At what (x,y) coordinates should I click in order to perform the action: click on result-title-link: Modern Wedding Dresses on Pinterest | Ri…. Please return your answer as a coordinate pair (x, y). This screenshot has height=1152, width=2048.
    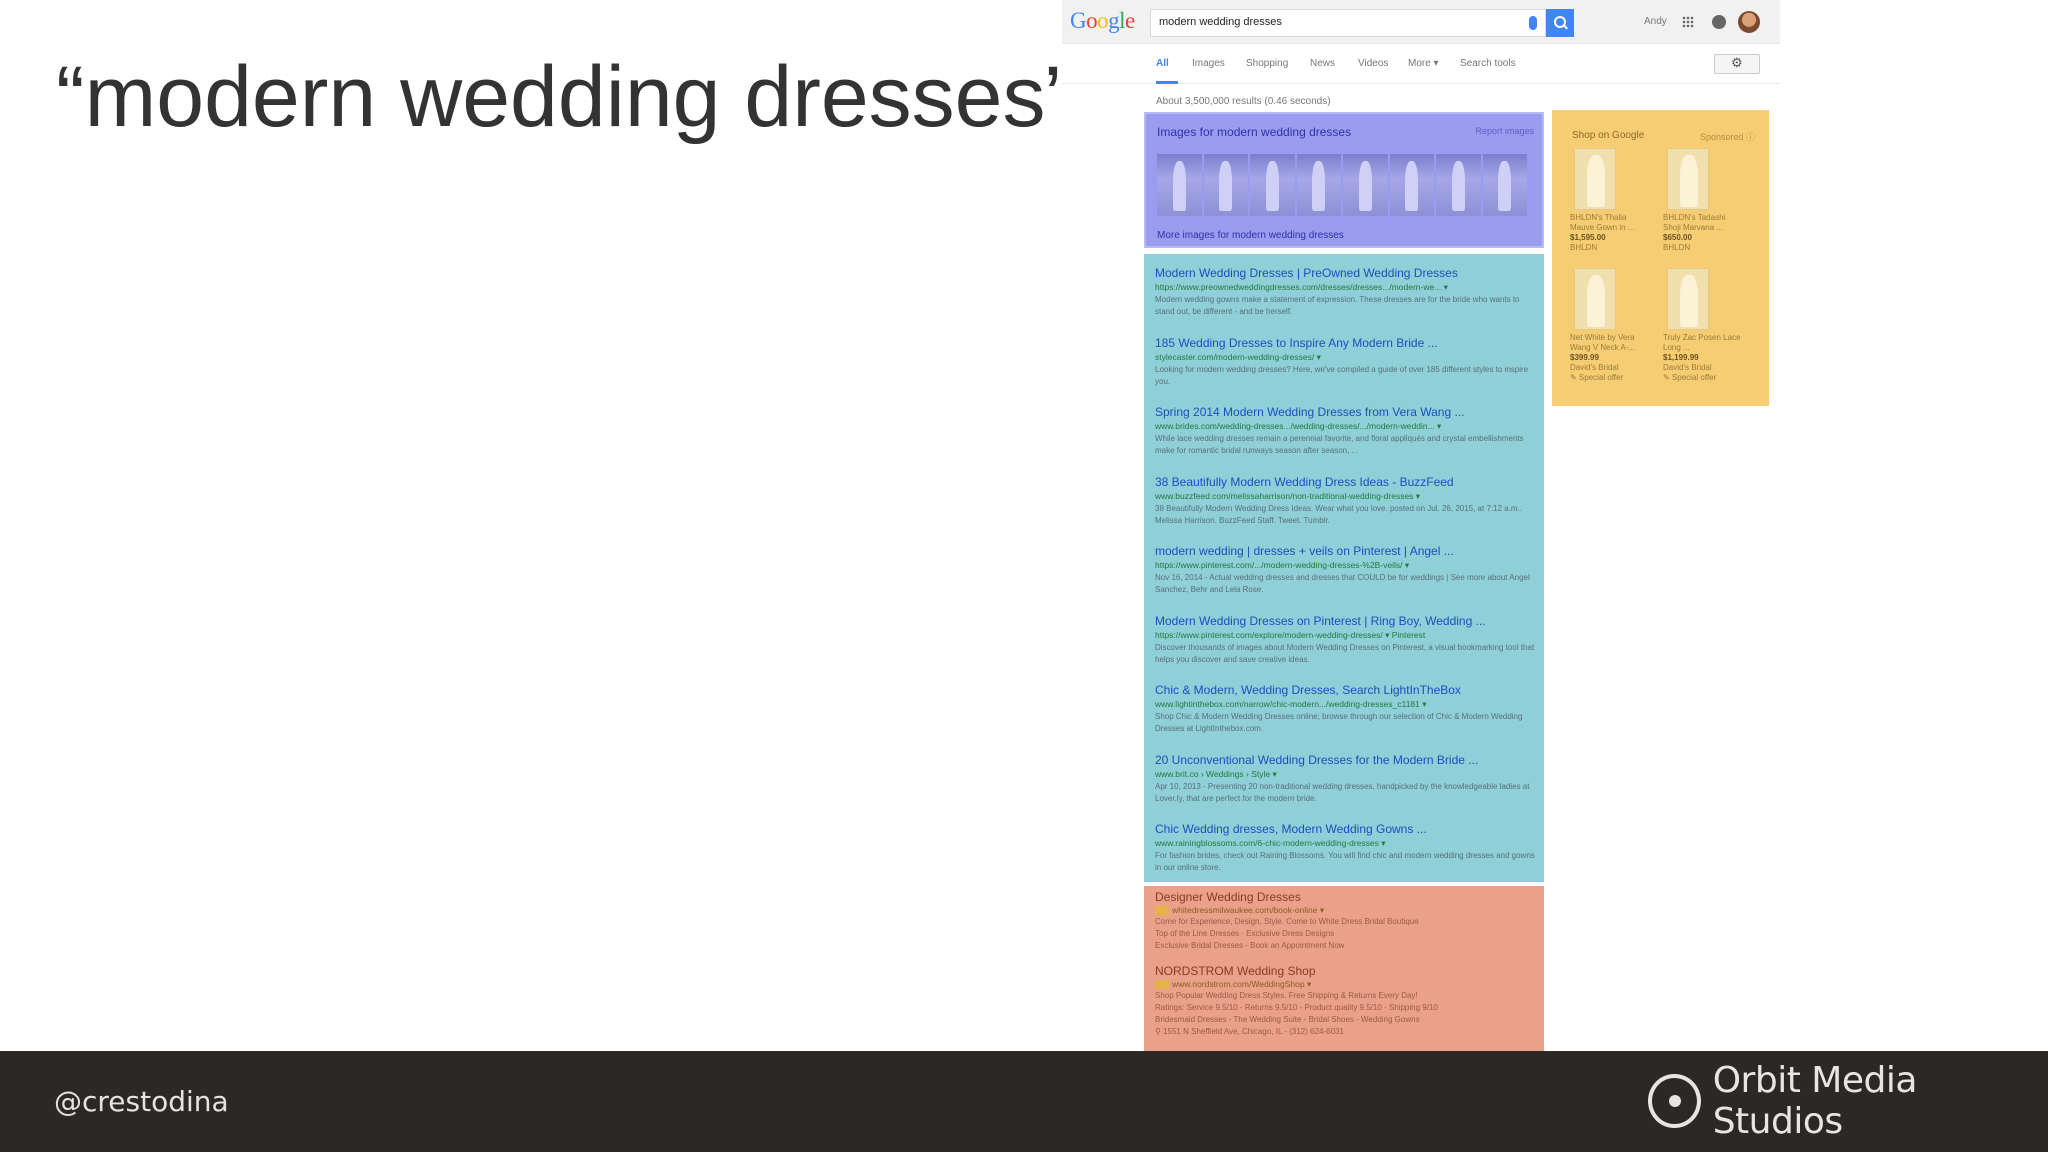
    Looking at the image, I should click on (1347, 621).